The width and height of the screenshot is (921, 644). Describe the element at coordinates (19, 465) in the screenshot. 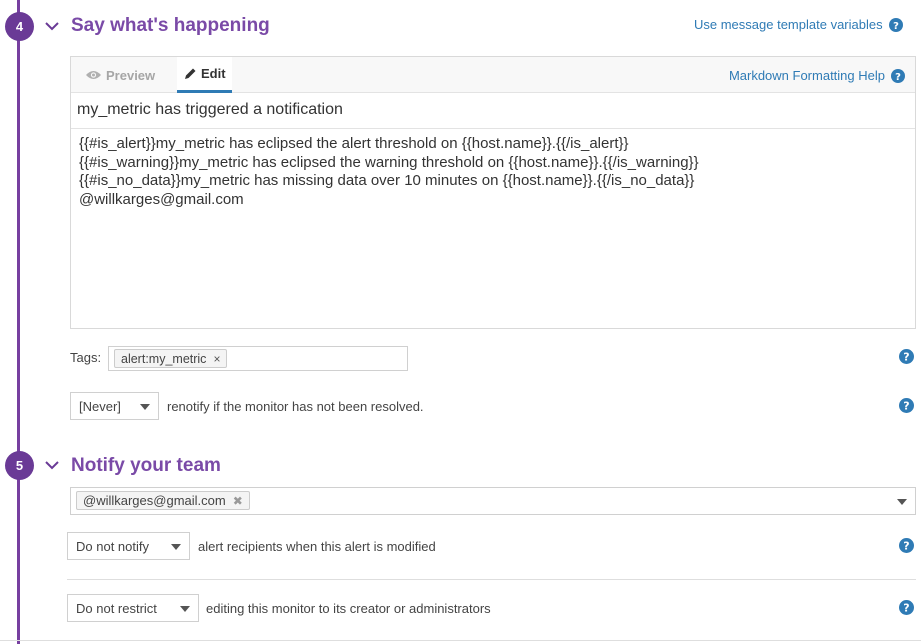

I see `step-5-badge: 5` at that location.